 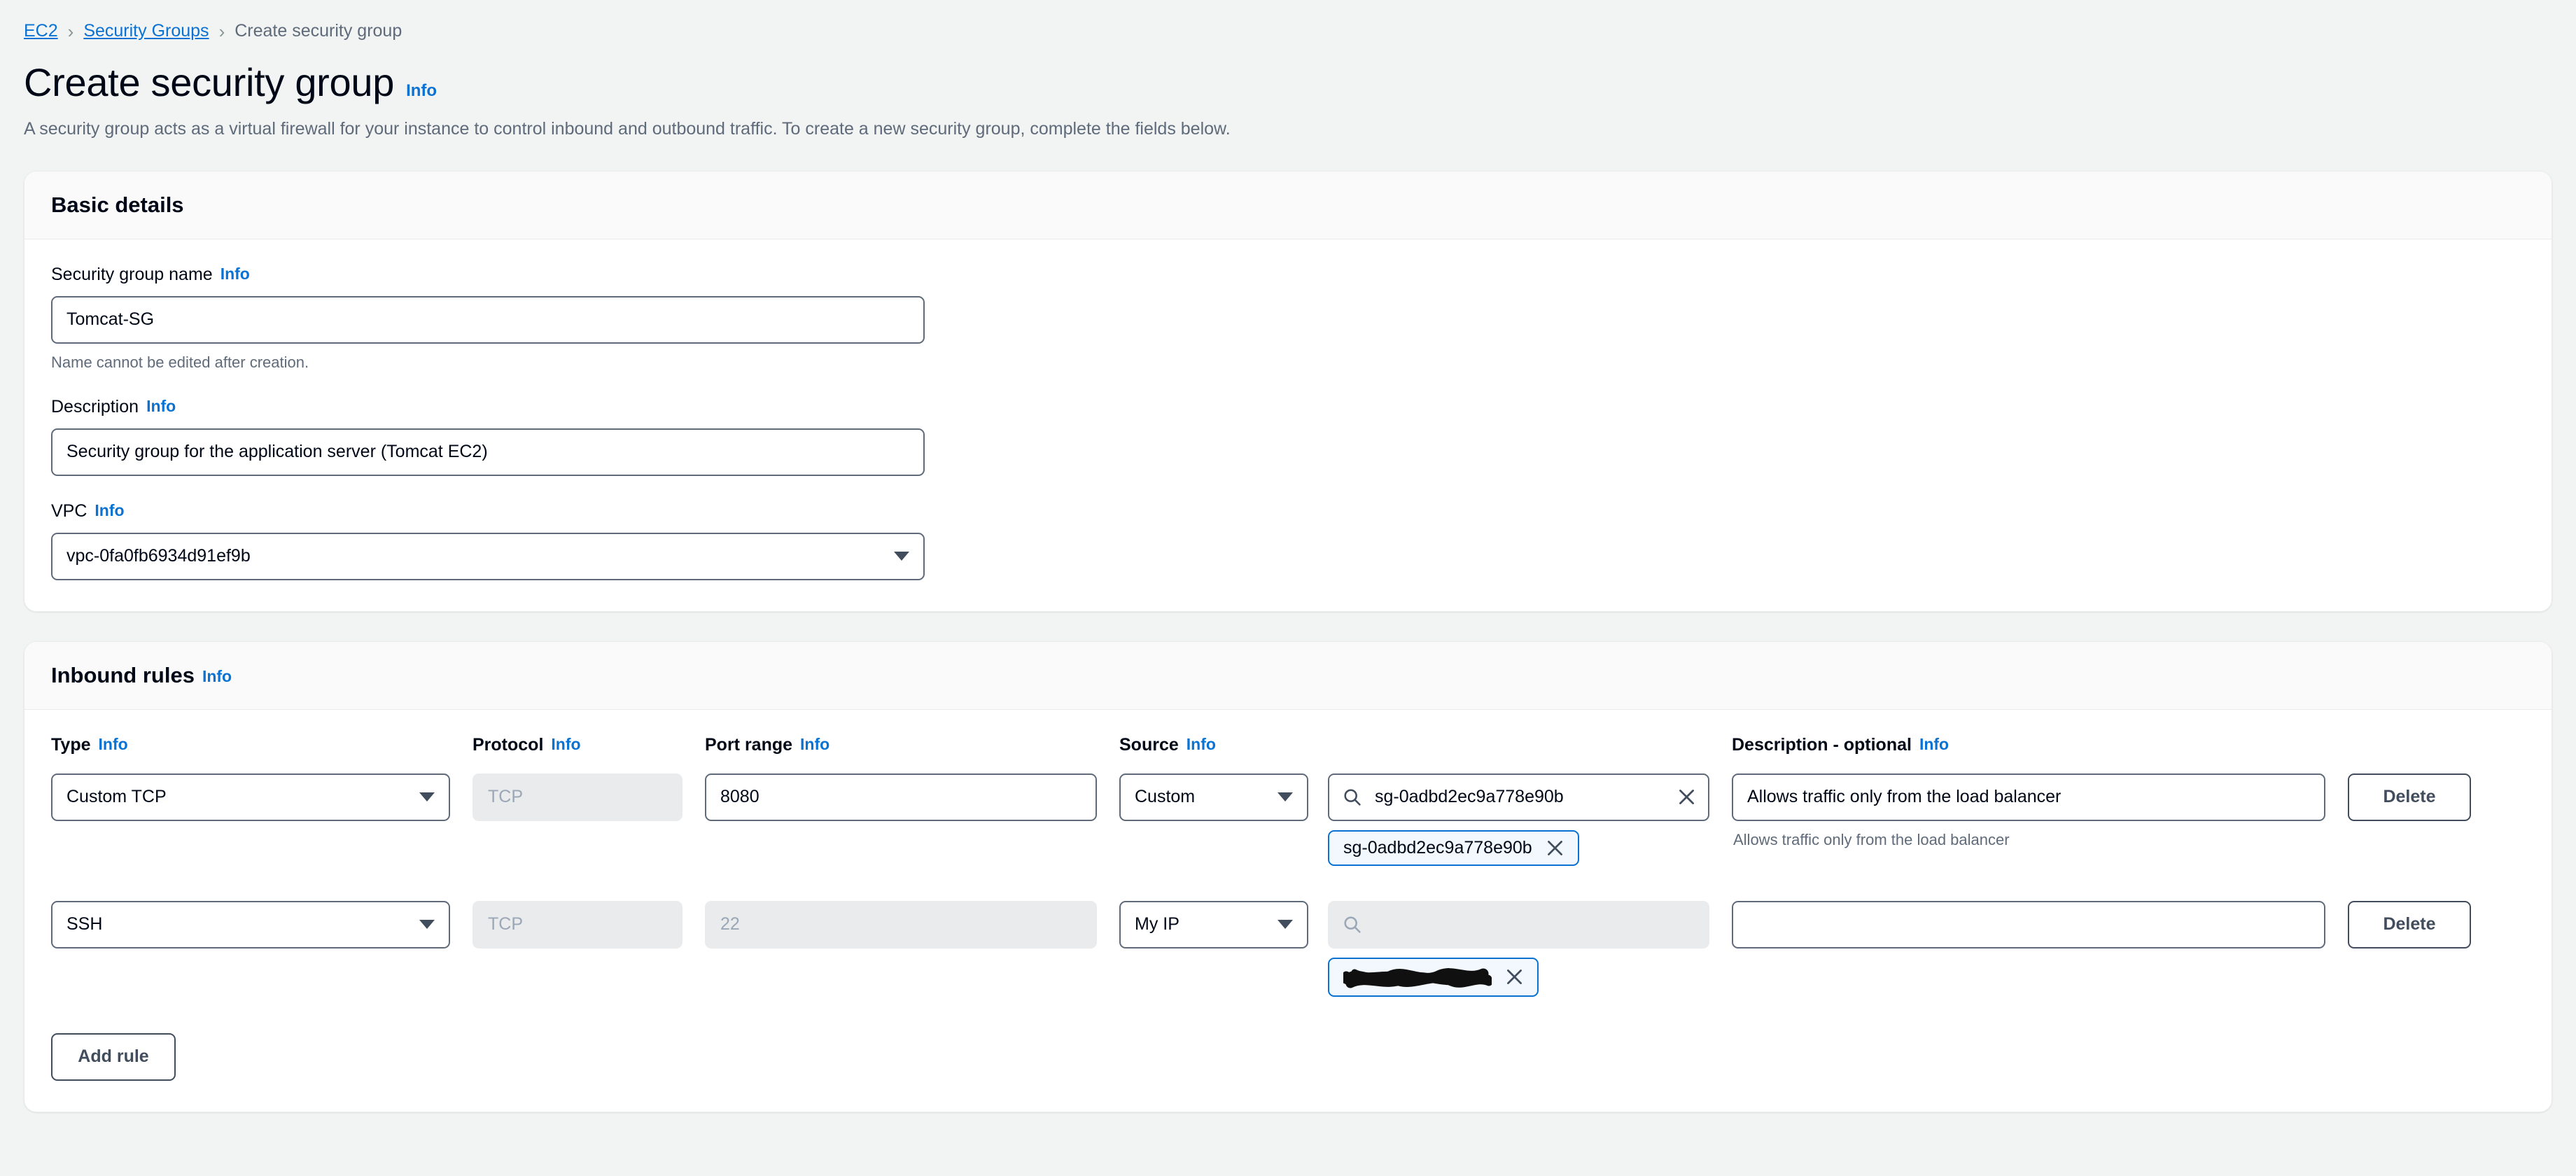 I want to click on rule-type-value: SSH, so click(x=84, y=924).